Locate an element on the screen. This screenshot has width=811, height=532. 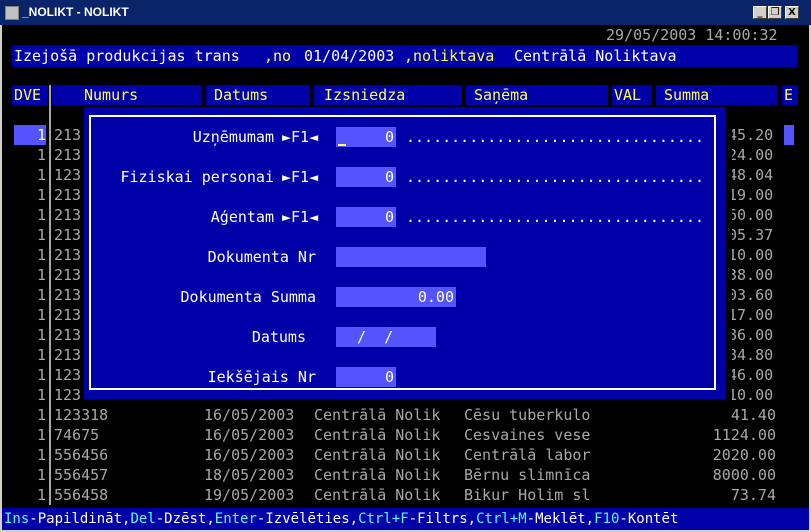
iekseja-label: Iekšējais Nr is located at coordinates (261, 377).